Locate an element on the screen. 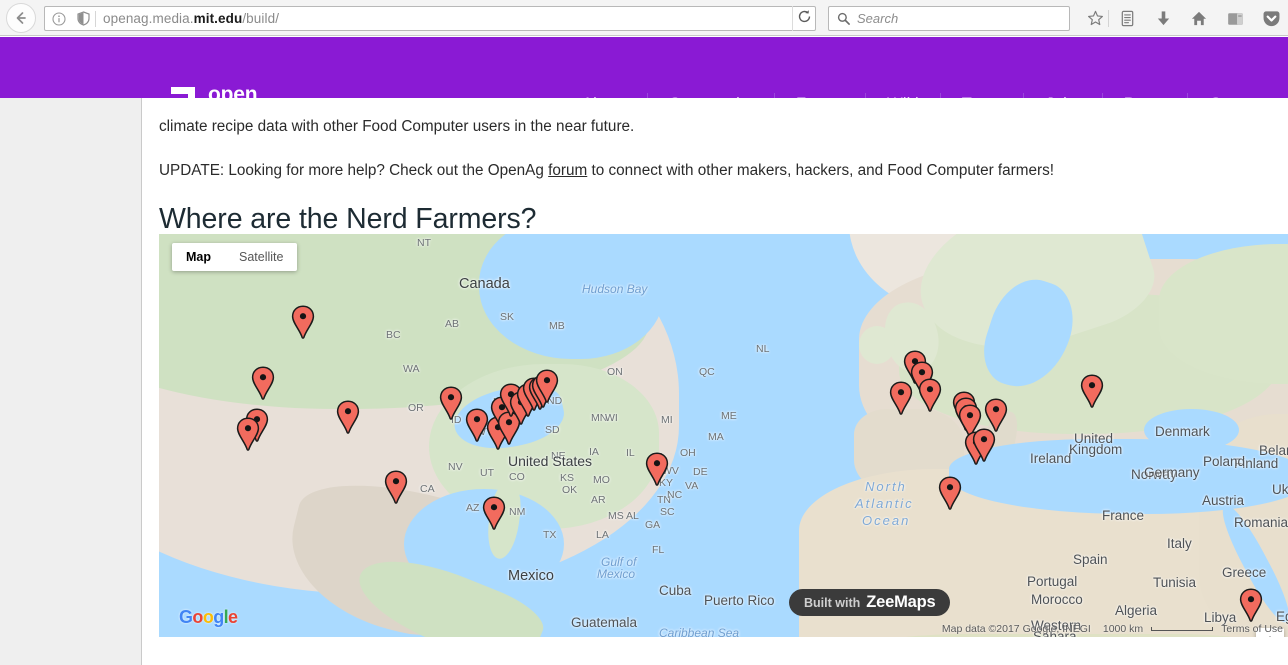 The height and width of the screenshot is (665, 1288). map-data-attribution: Map data ©2017 Google, INEGI is located at coordinates (1016, 629).